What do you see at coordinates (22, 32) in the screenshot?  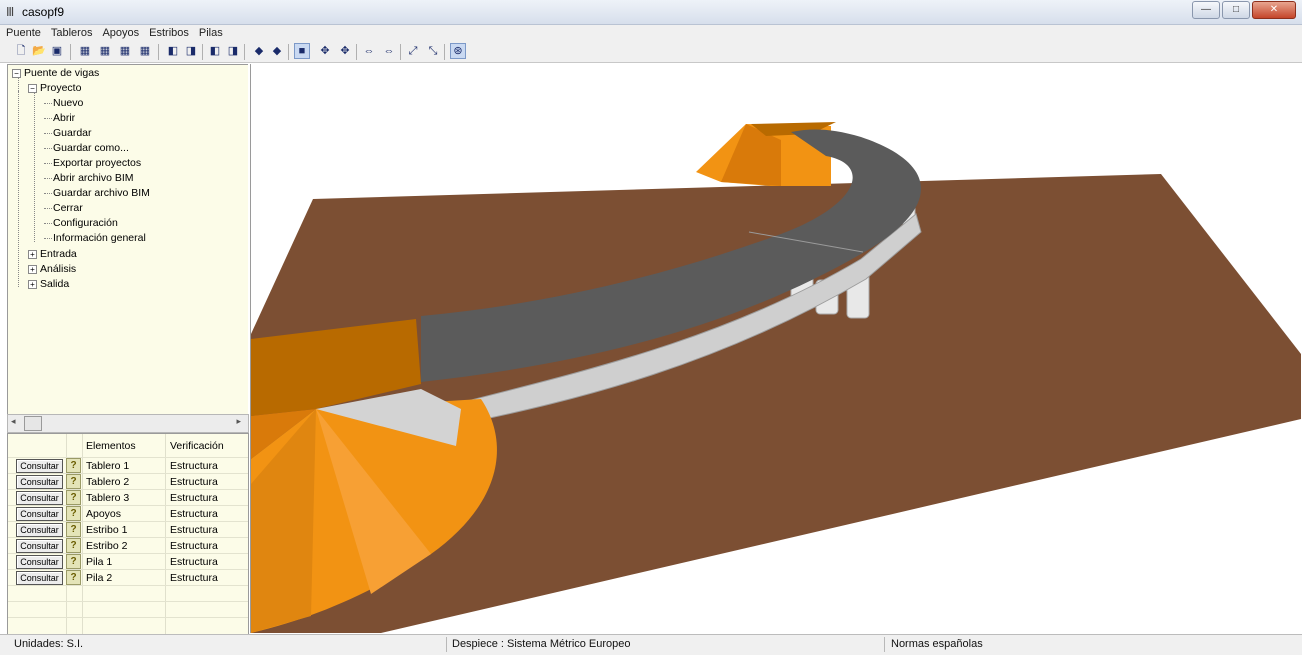 I see `menu-puente: Puente` at bounding box center [22, 32].